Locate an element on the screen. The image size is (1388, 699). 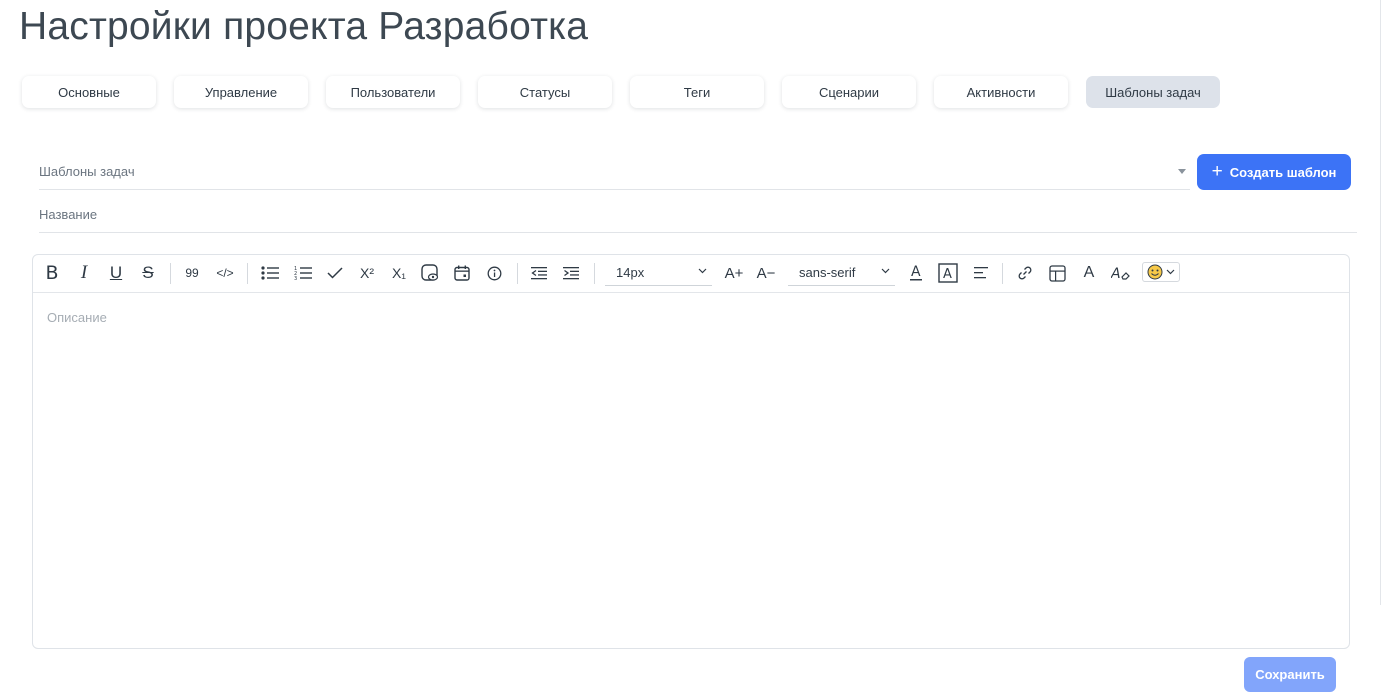
tab-management: Управление is located at coordinates (241, 92).